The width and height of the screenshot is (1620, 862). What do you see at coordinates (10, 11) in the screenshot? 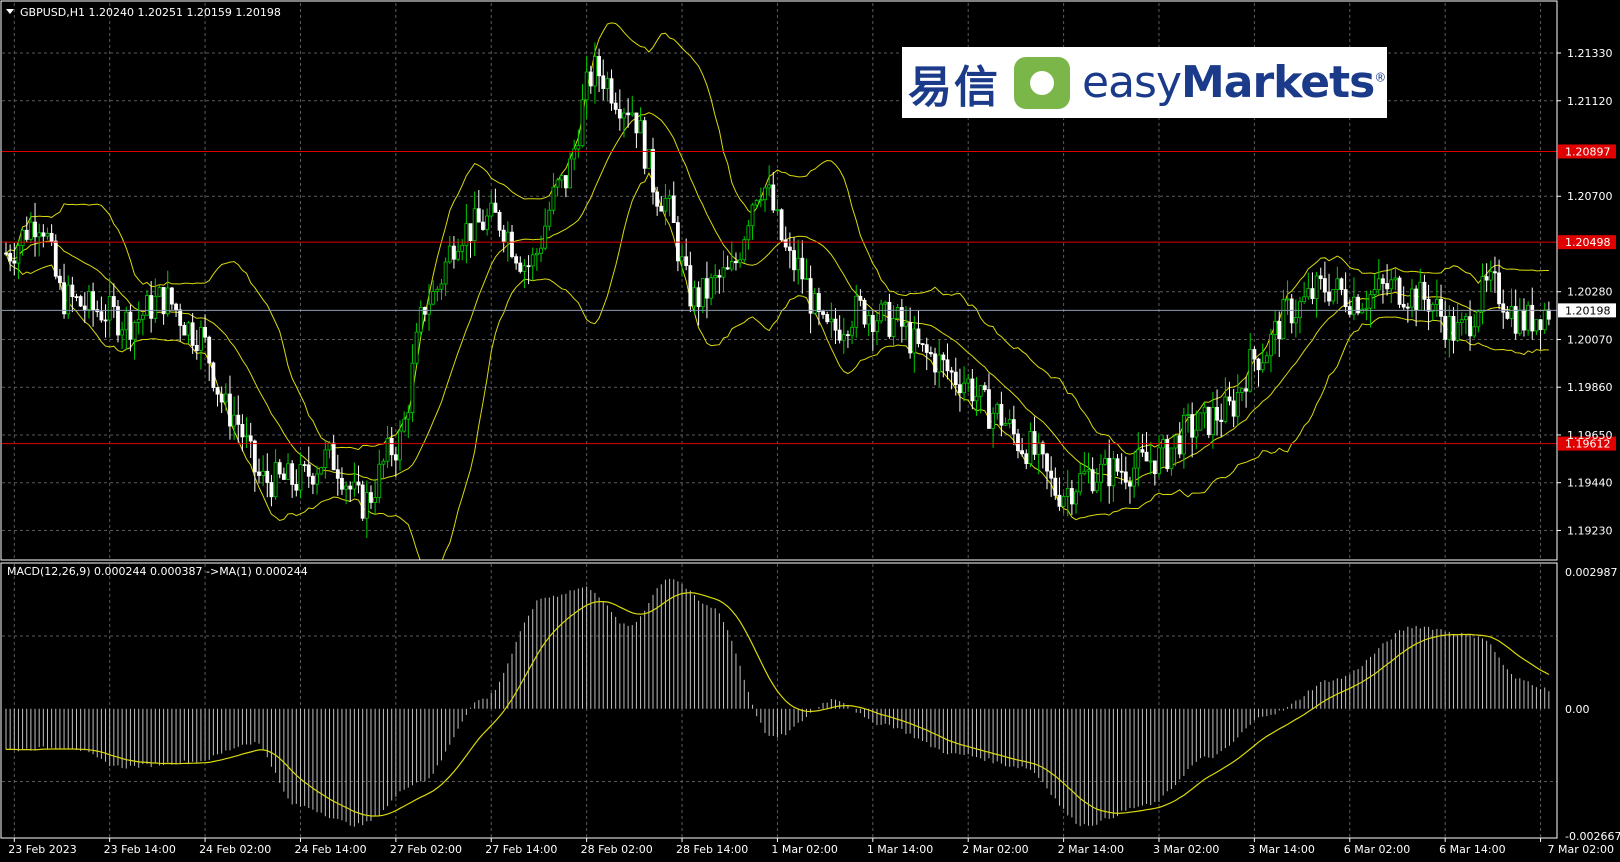
I see `symbol-dropdown-icon` at bounding box center [10, 11].